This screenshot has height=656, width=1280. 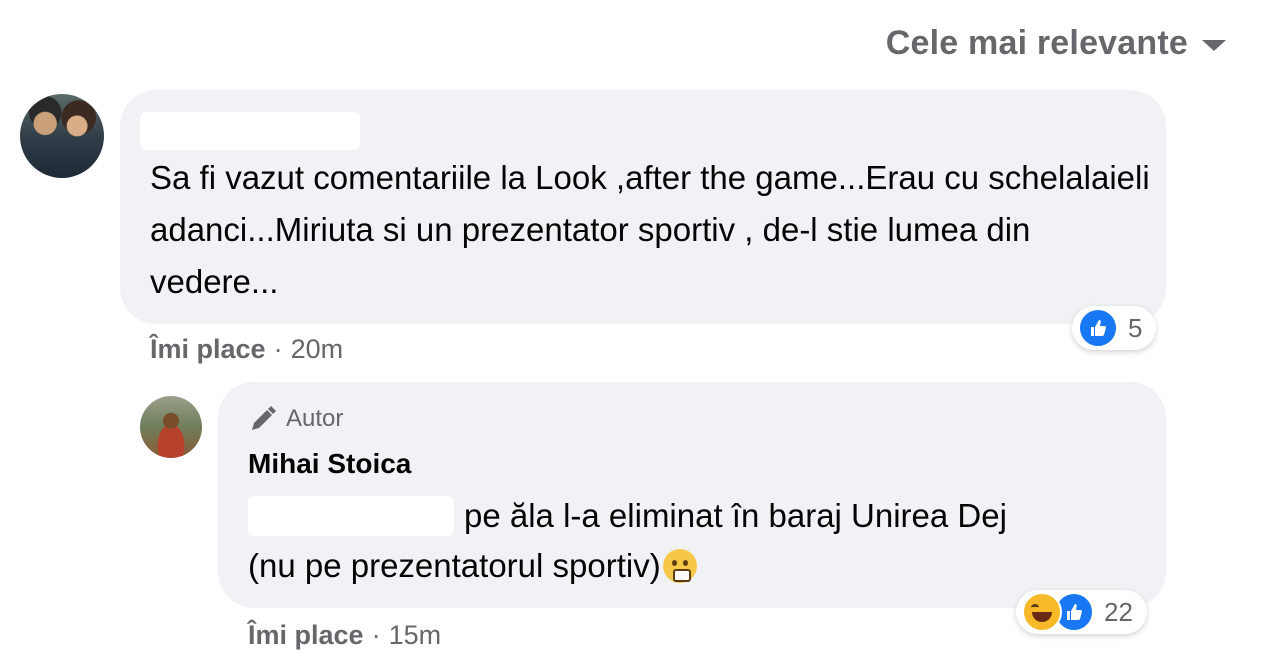 I want to click on comment-text-line: (nu pe prezentatorul sportiv), so click(x=472, y=566).